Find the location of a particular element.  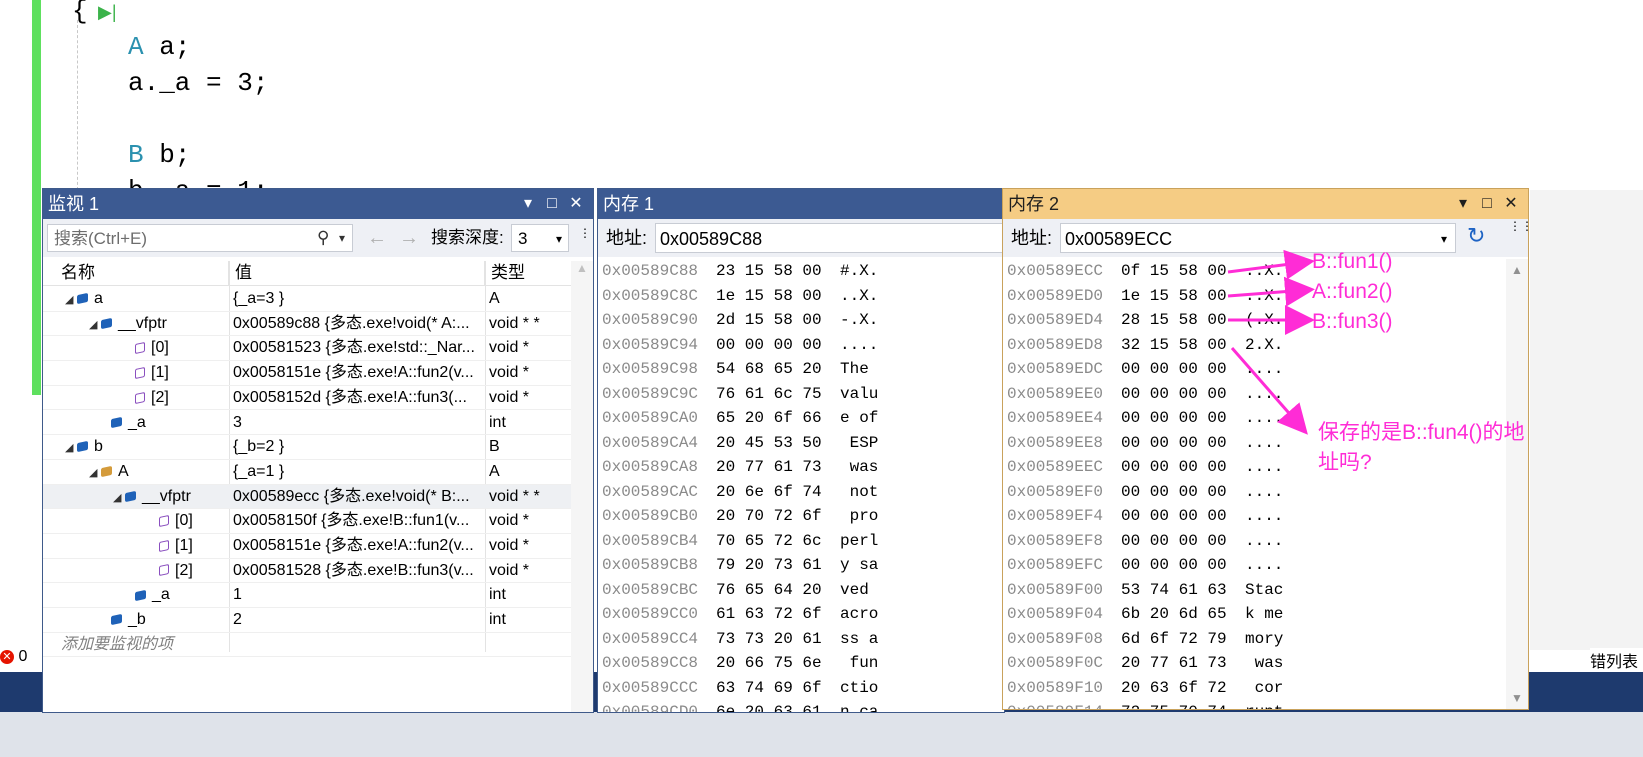

column-name: 名称 is located at coordinates (142, 273).